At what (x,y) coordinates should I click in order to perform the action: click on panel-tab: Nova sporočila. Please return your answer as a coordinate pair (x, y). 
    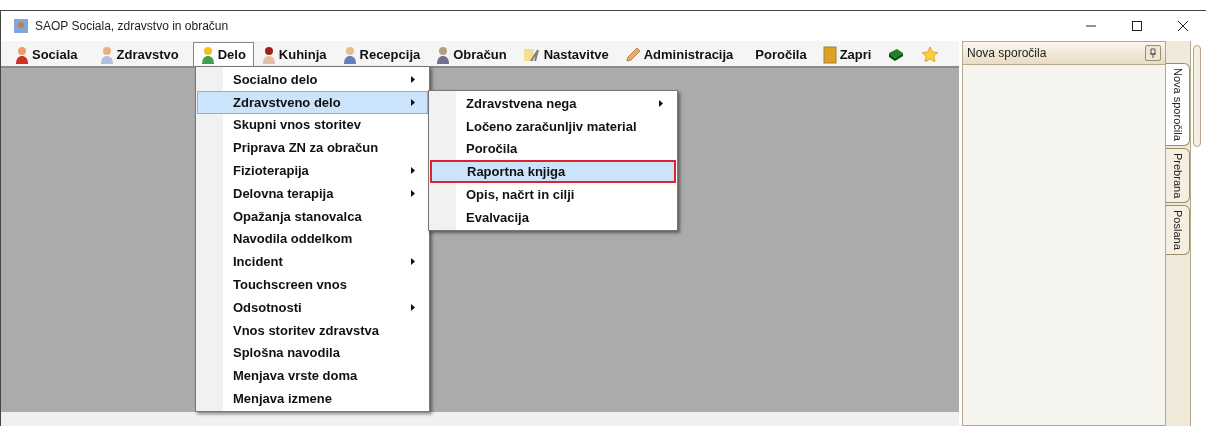
    Looking at the image, I should click on (1178, 104).